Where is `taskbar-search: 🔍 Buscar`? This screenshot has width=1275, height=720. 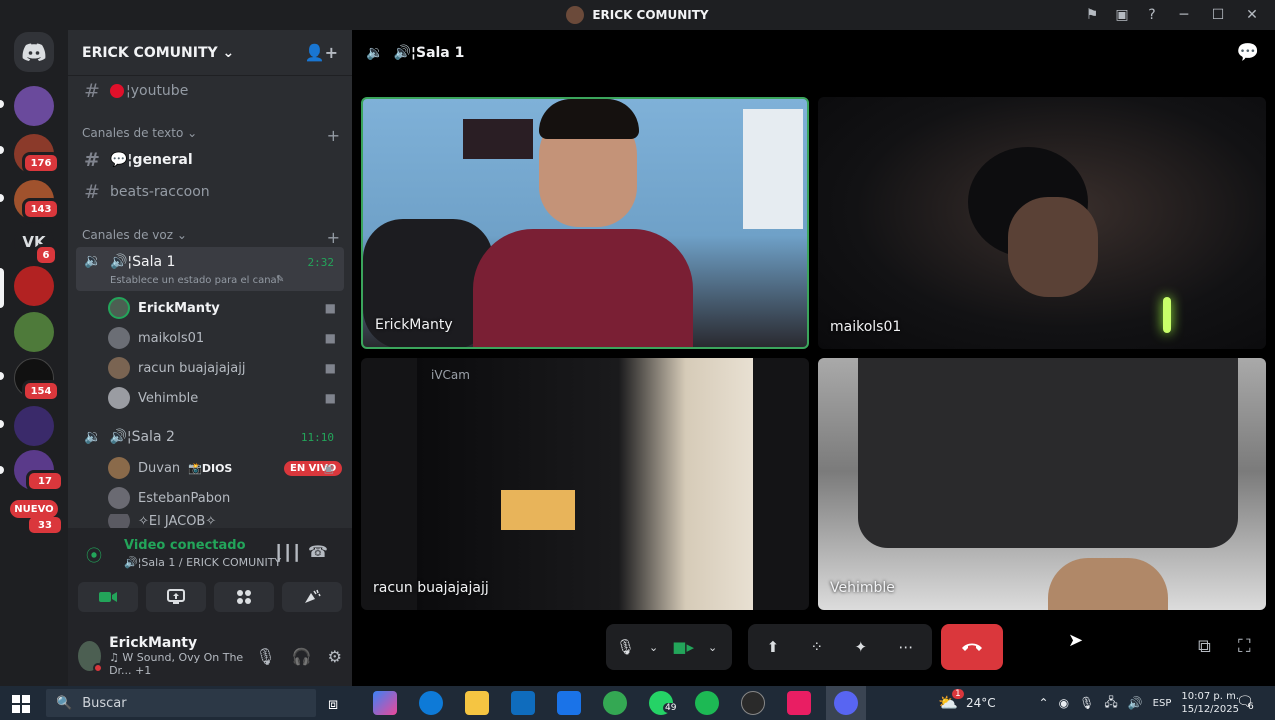
taskbar-search: 🔍 Buscar is located at coordinates (181, 703).